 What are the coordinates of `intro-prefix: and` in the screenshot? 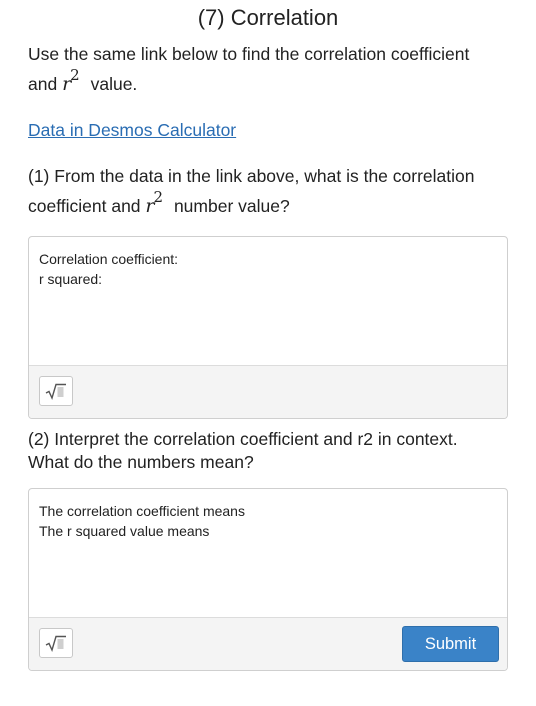 It's located at (43, 84).